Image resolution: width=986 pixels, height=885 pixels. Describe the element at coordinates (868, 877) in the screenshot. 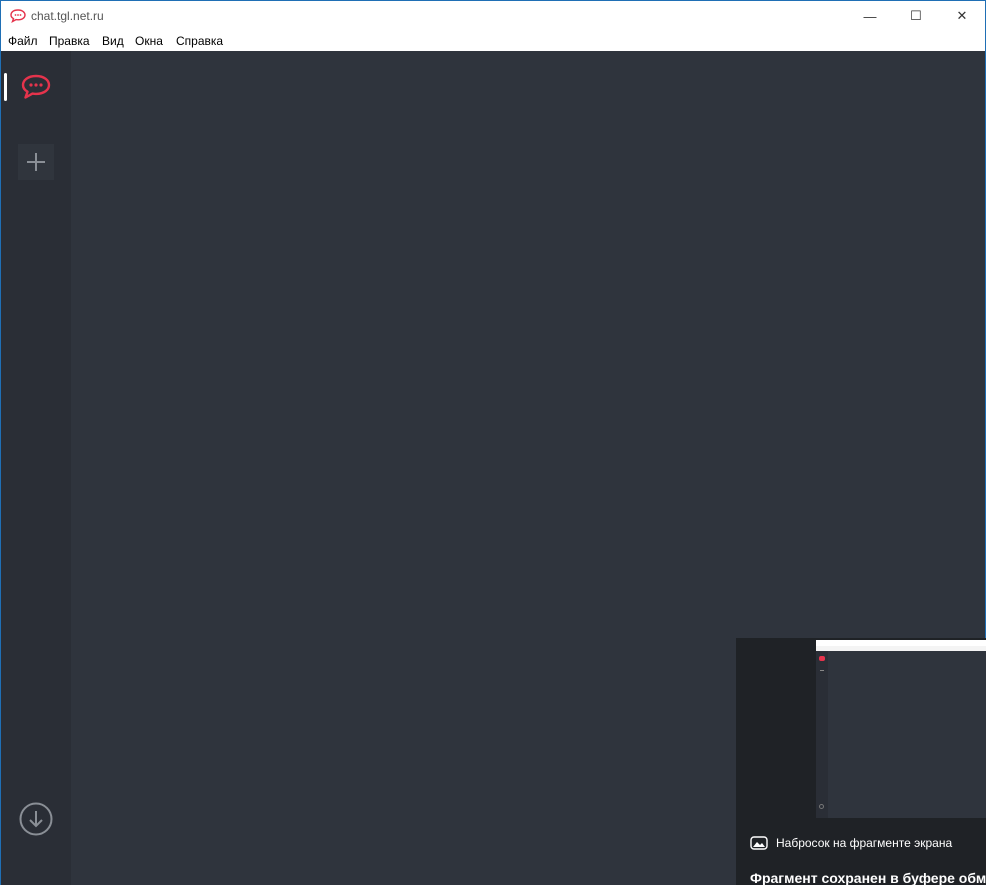

I see `snip-message: Фрагмент сохранен в буфере обм` at that location.